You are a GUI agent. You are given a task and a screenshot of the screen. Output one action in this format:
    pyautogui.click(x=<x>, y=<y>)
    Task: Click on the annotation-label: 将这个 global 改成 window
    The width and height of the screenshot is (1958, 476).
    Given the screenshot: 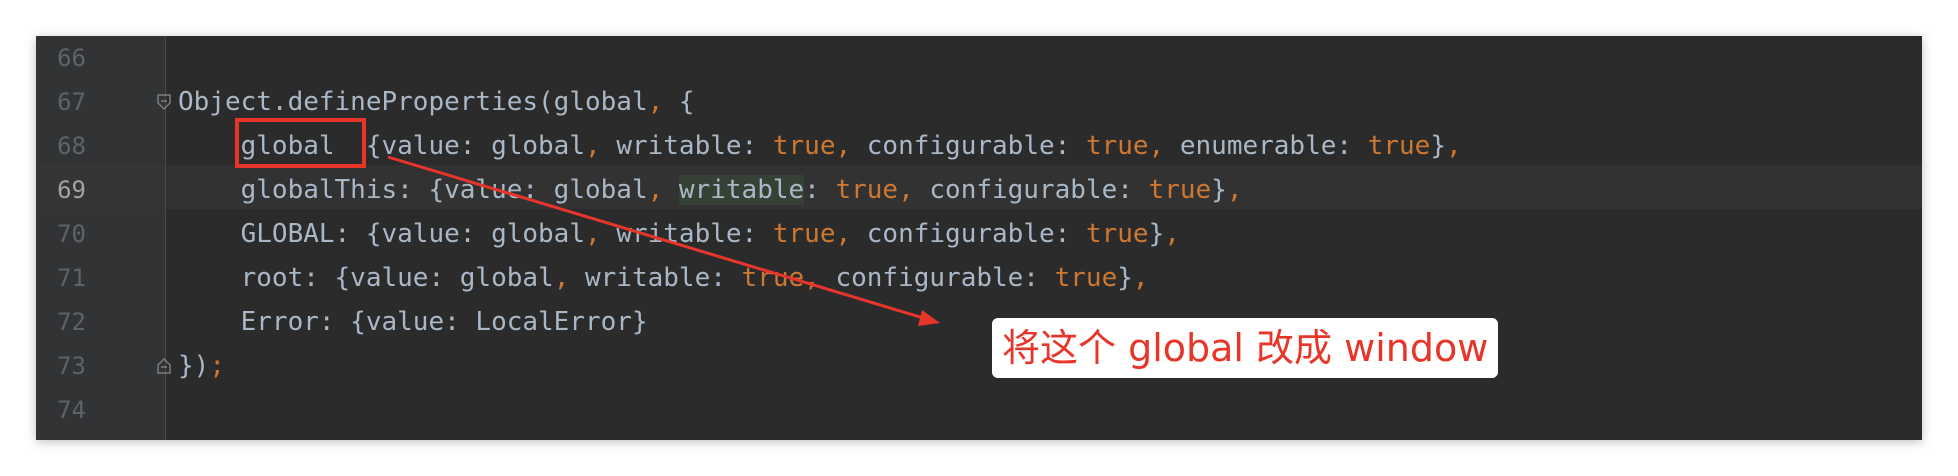 What is the action you would take?
    pyautogui.click(x=1245, y=348)
    